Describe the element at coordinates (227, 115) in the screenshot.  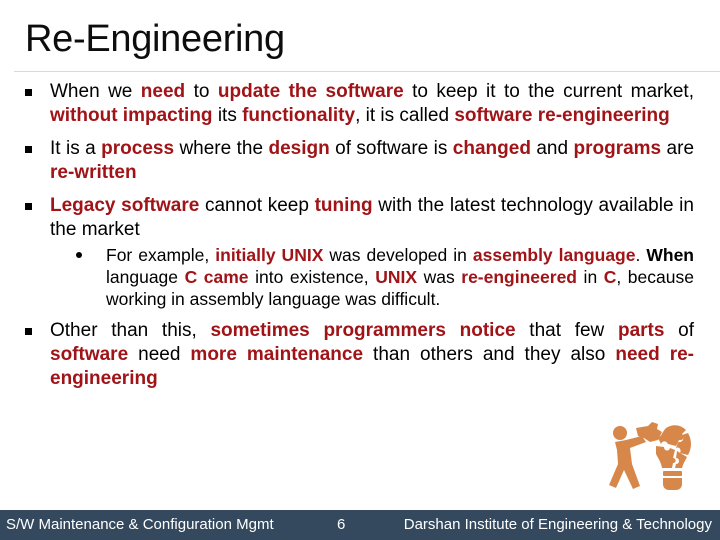
I see `text-segment: its` at that location.